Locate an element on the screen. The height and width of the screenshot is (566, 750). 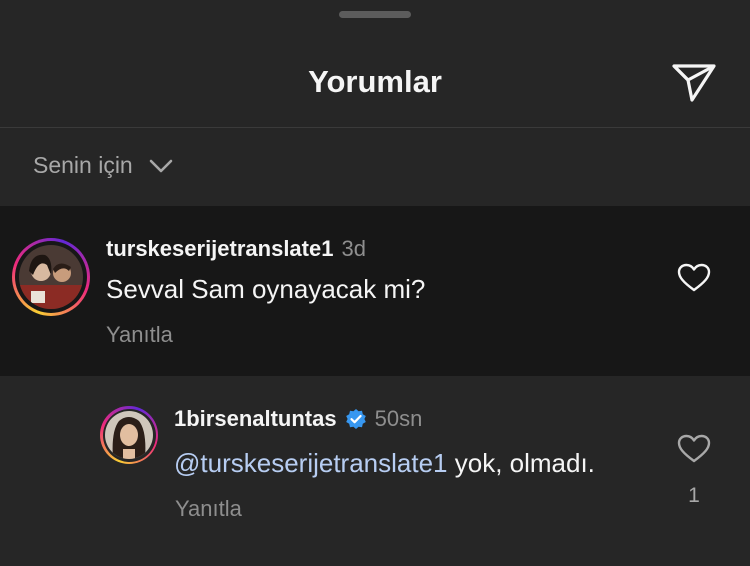
comment-username: turskeserijetranslate1 is located at coordinates (219, 248).